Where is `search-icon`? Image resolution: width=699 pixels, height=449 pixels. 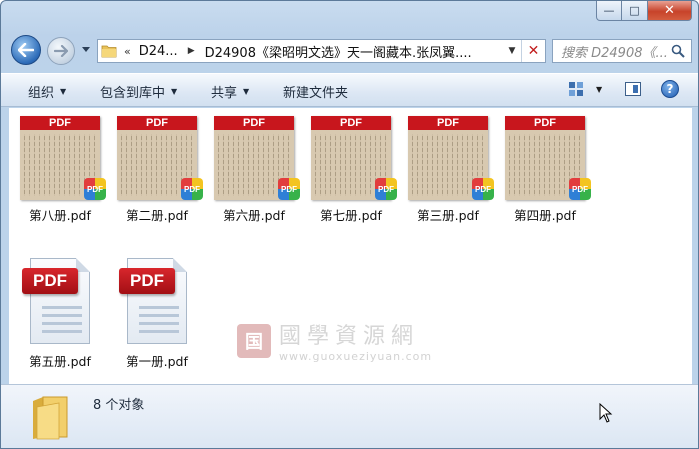 search-icon is located at coordinates (678, 51).